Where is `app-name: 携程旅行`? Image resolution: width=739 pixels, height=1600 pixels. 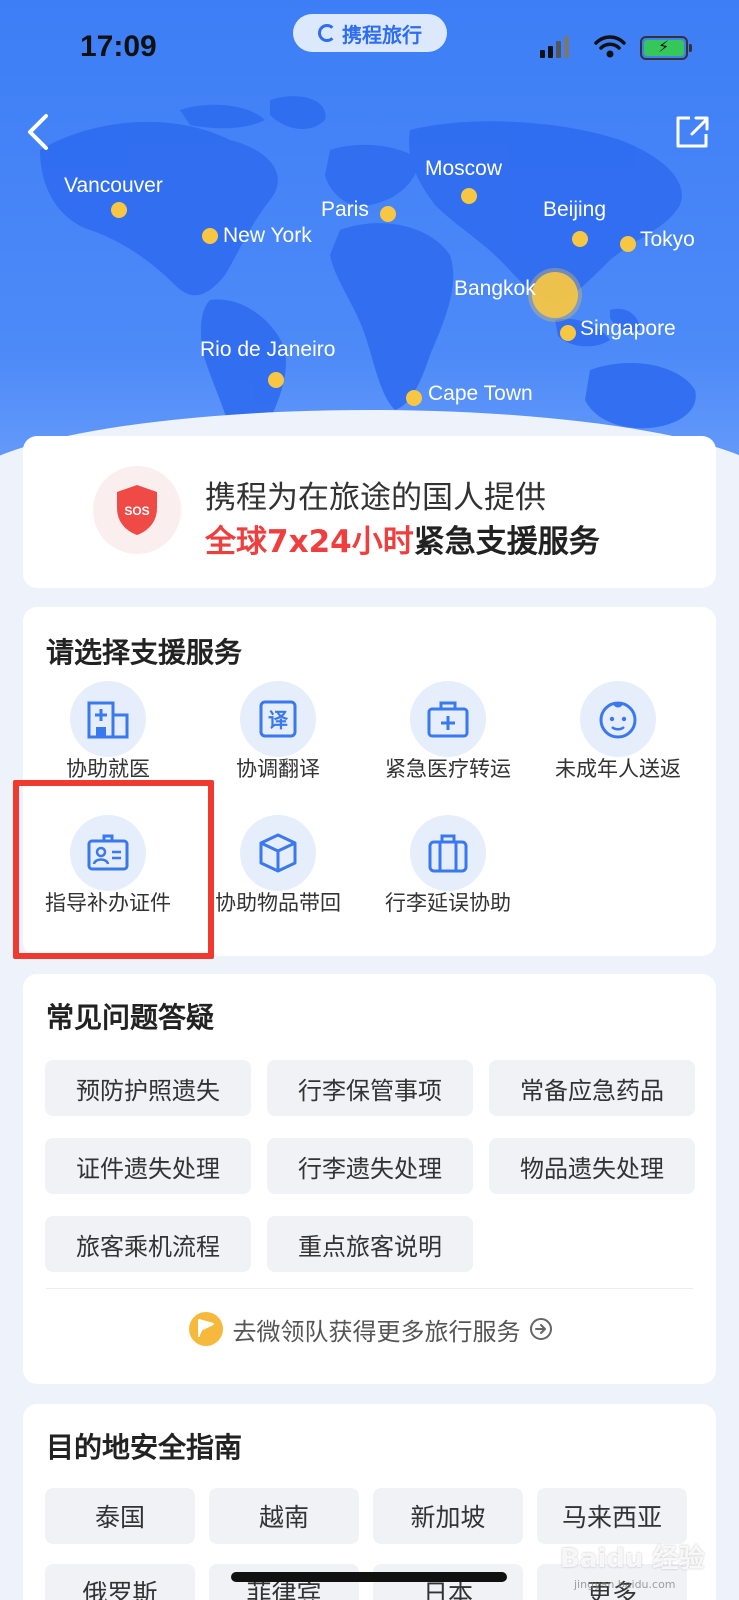
app-name: 携程旅行 is located at coordinates (382, 34).